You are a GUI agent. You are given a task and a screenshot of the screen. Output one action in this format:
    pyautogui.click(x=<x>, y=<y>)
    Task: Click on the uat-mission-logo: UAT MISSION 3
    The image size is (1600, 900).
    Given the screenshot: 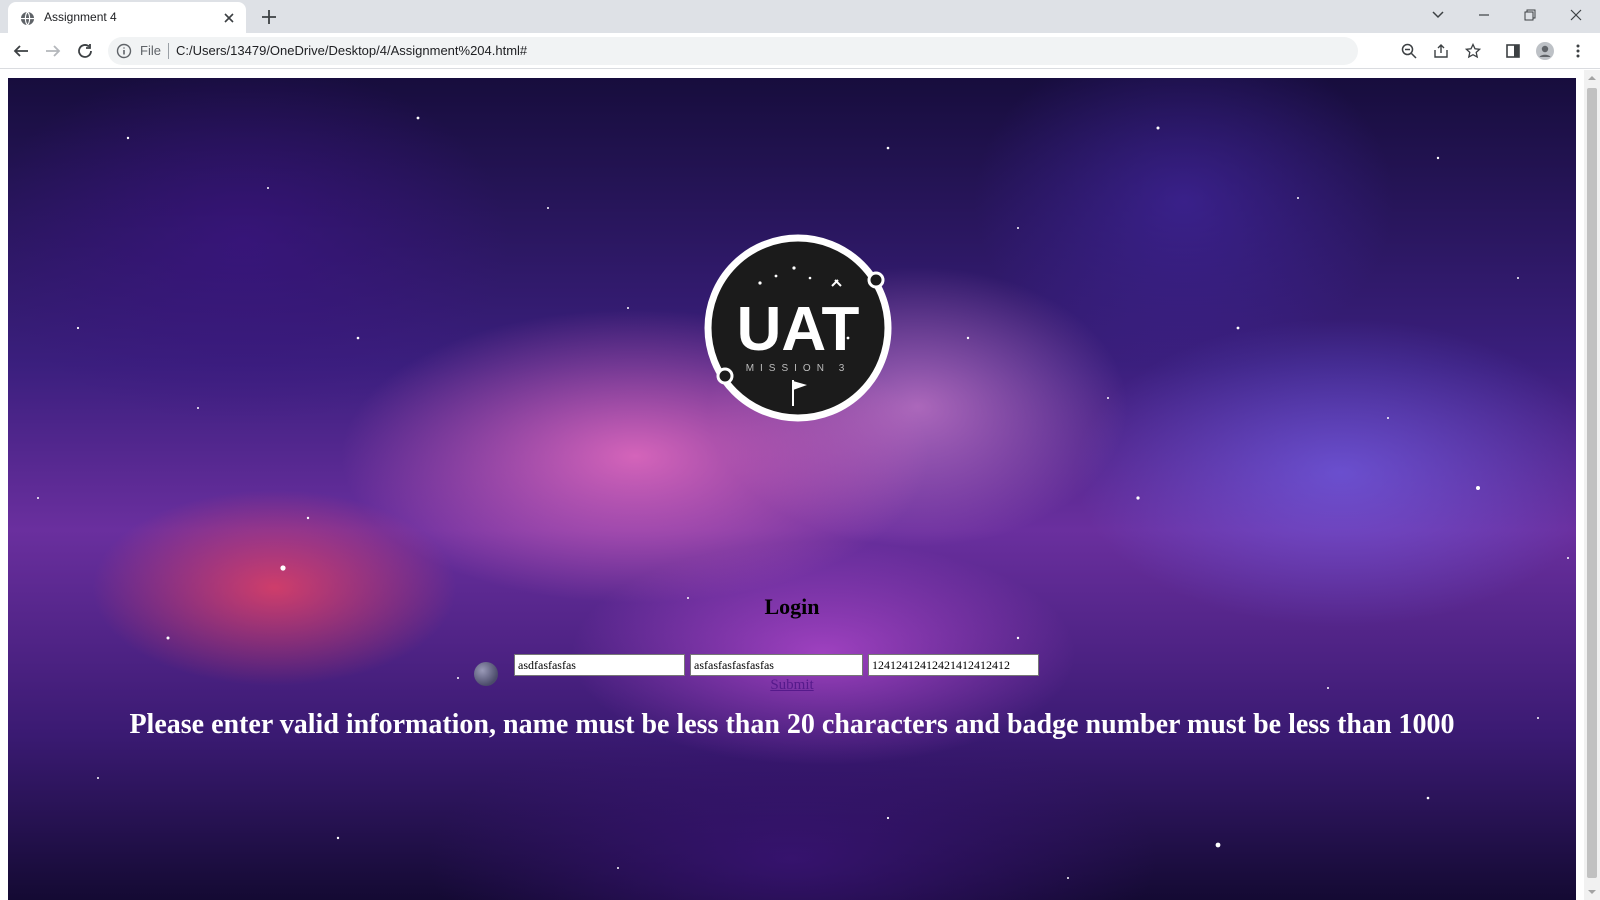 What is the action you would take?
    pyautogui.click(x=798, y=328)
    